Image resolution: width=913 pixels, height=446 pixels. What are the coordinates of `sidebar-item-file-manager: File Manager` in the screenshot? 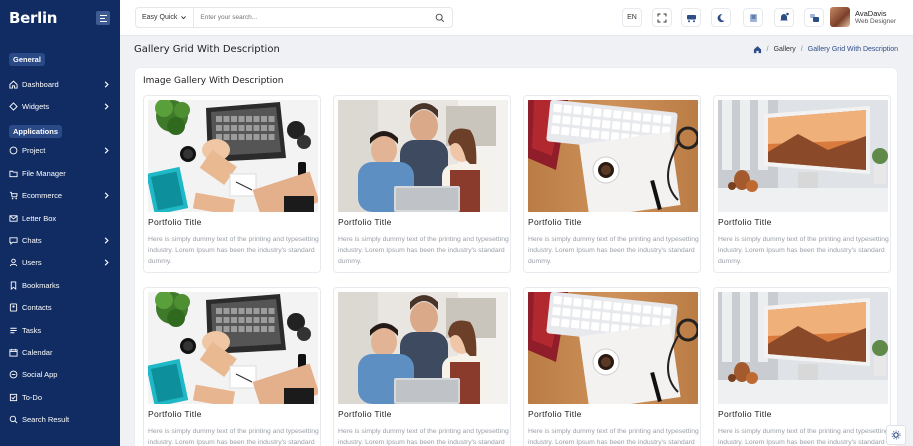 It's located at (60, 173).